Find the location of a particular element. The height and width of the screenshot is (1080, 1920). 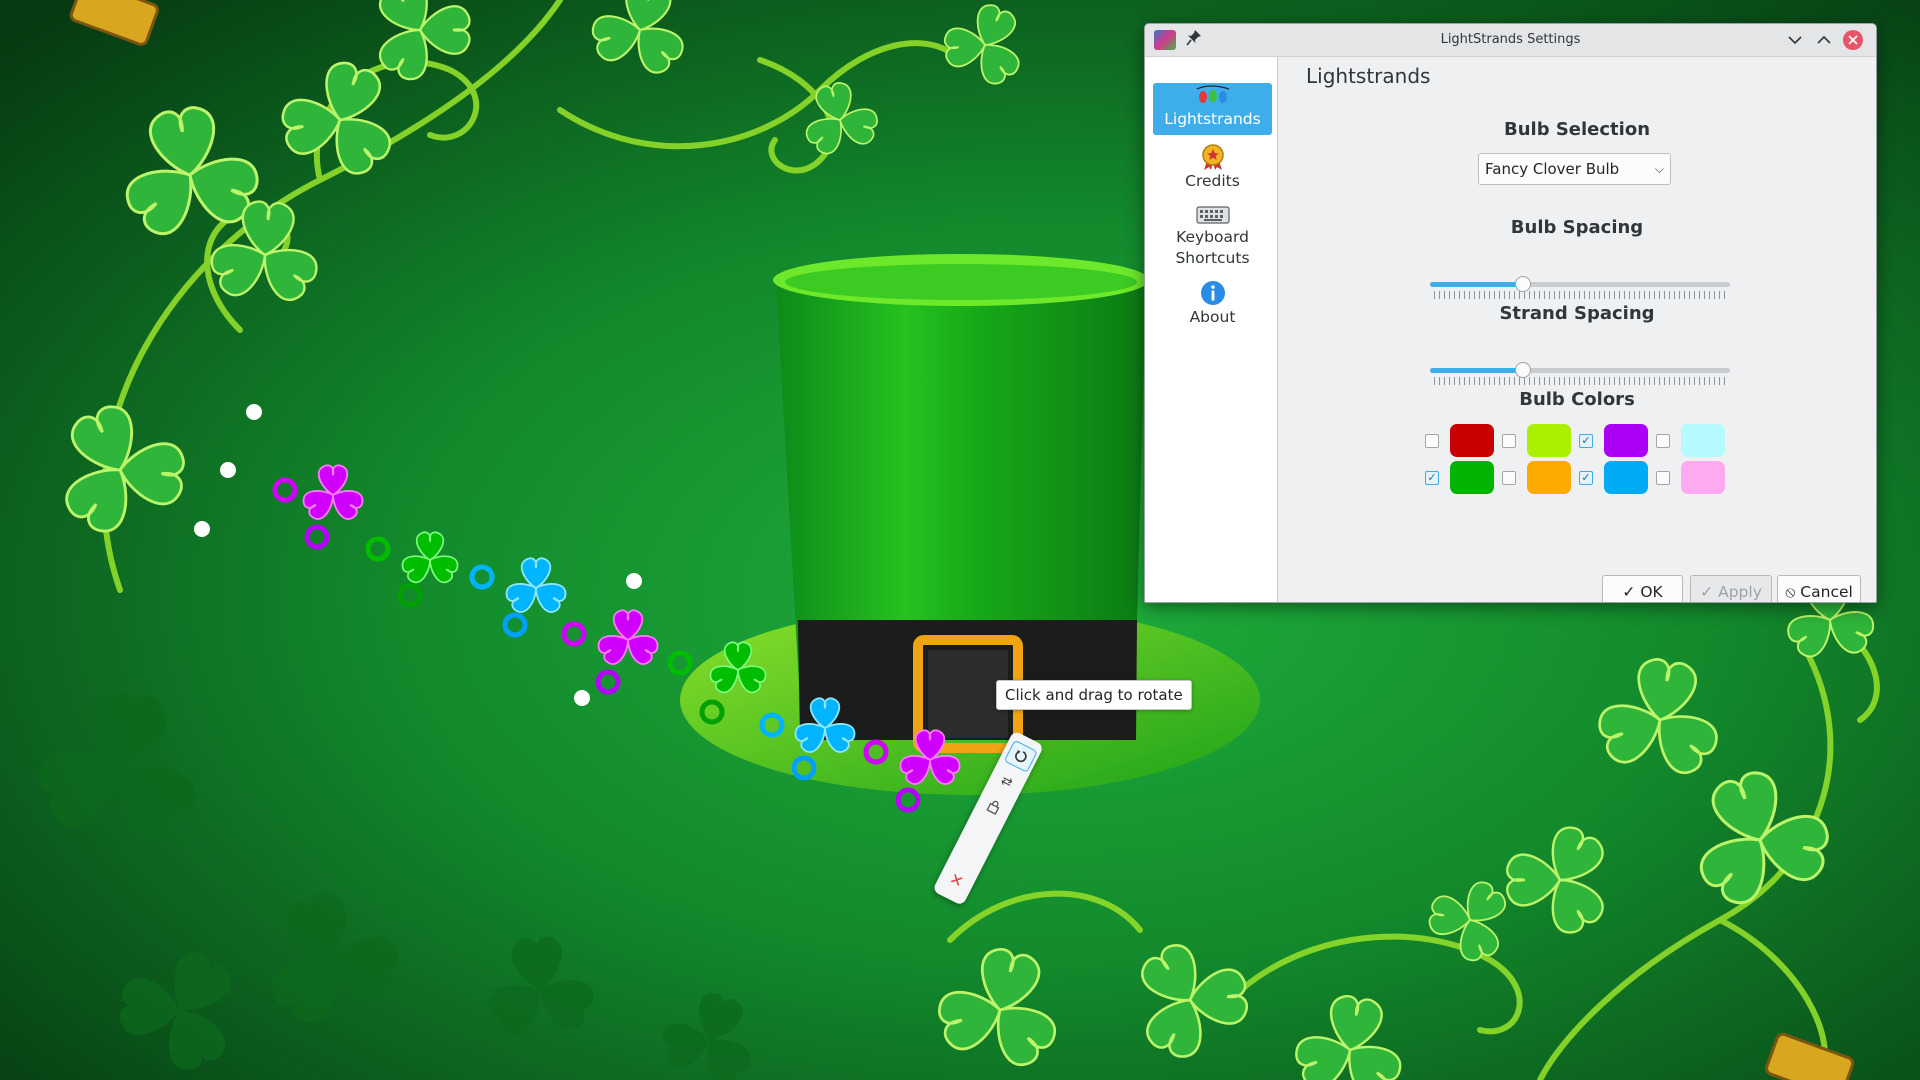

sidebar-item-label: About is located at coordinates (1212, 317).